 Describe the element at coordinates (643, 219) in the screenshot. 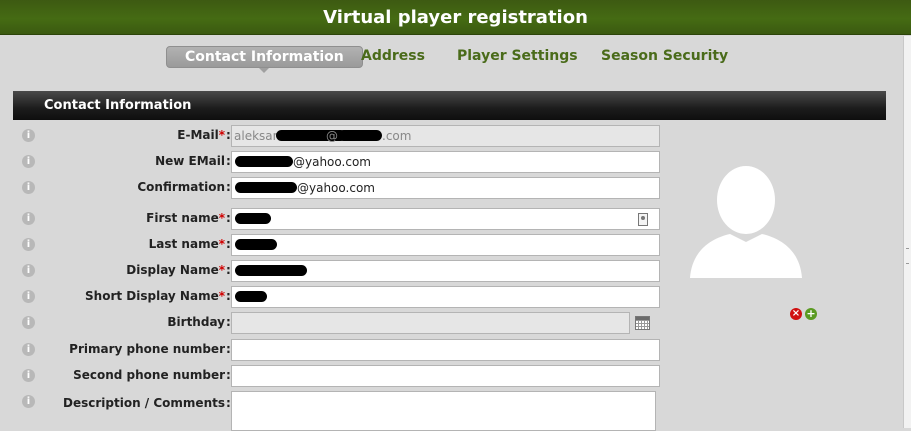

I see `contact-card-icon` at that location.